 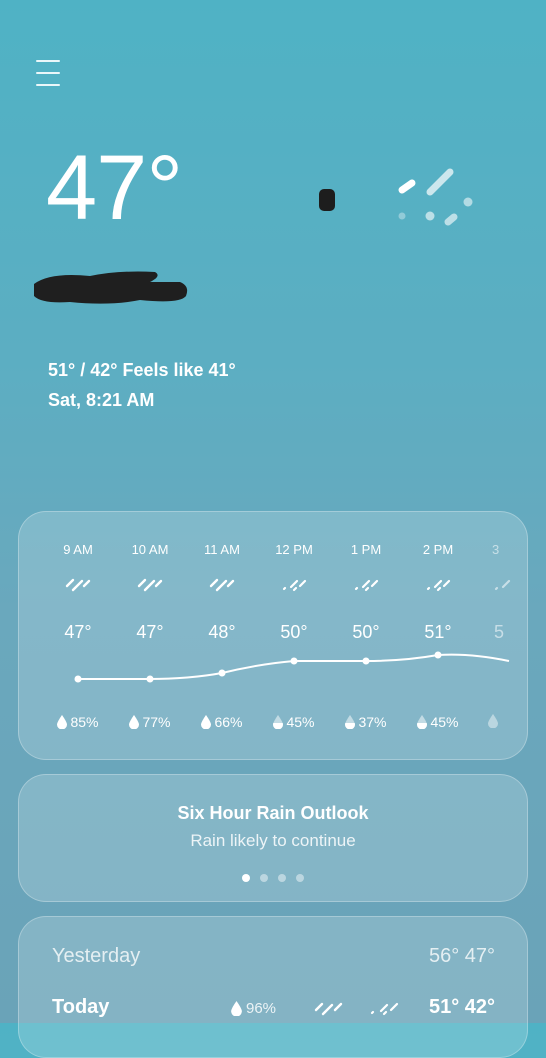 What do you see at coordinates (114, 188) in the screenshot?
I see `current-temperature: 47°` at bounding box center [114, 188].